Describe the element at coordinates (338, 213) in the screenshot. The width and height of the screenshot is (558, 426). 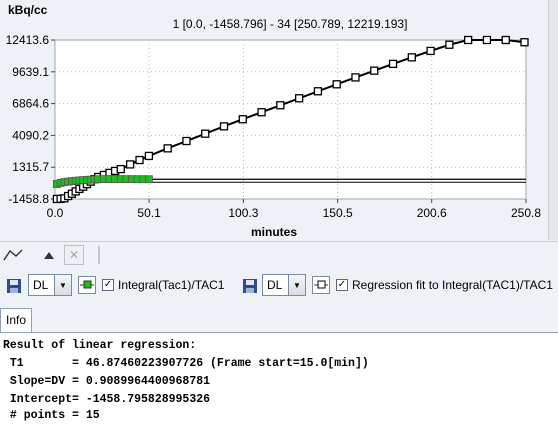
I see `x-tick-label: 150.5` at that location.